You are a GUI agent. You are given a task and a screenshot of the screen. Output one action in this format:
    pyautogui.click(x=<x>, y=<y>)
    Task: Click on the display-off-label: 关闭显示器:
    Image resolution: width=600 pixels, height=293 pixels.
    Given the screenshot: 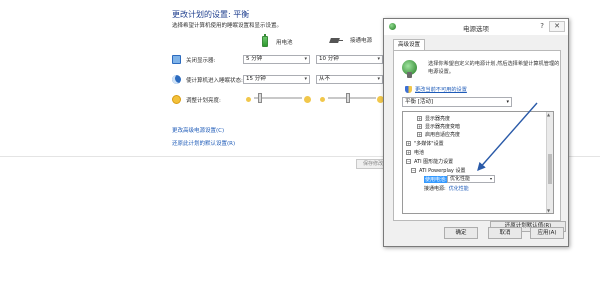 What is the action you would take?
    pyautogui.click(x=201, y=60)
    